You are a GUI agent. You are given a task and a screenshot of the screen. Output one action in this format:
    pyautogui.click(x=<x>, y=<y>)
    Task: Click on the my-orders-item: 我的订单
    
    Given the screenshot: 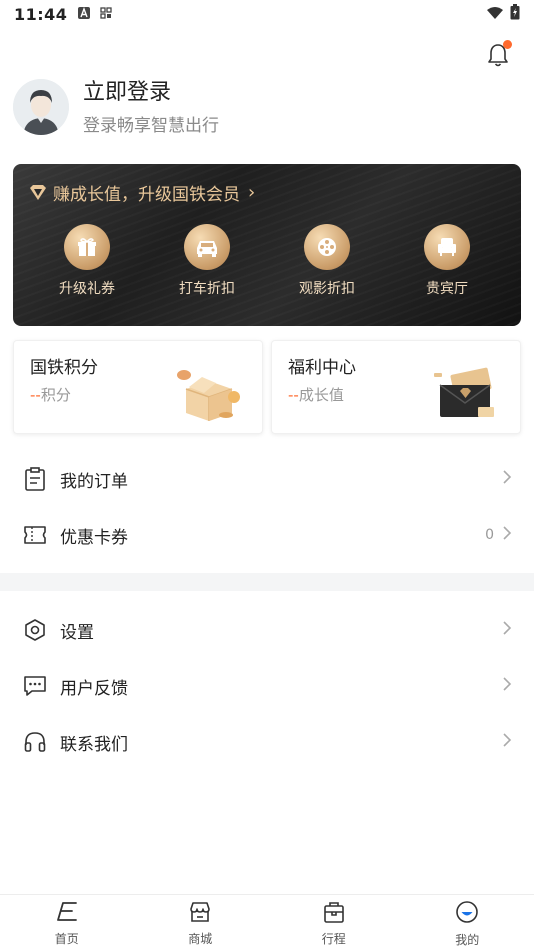 What is the action you would take?
    pyautogui.click(x=267, y=479)
    